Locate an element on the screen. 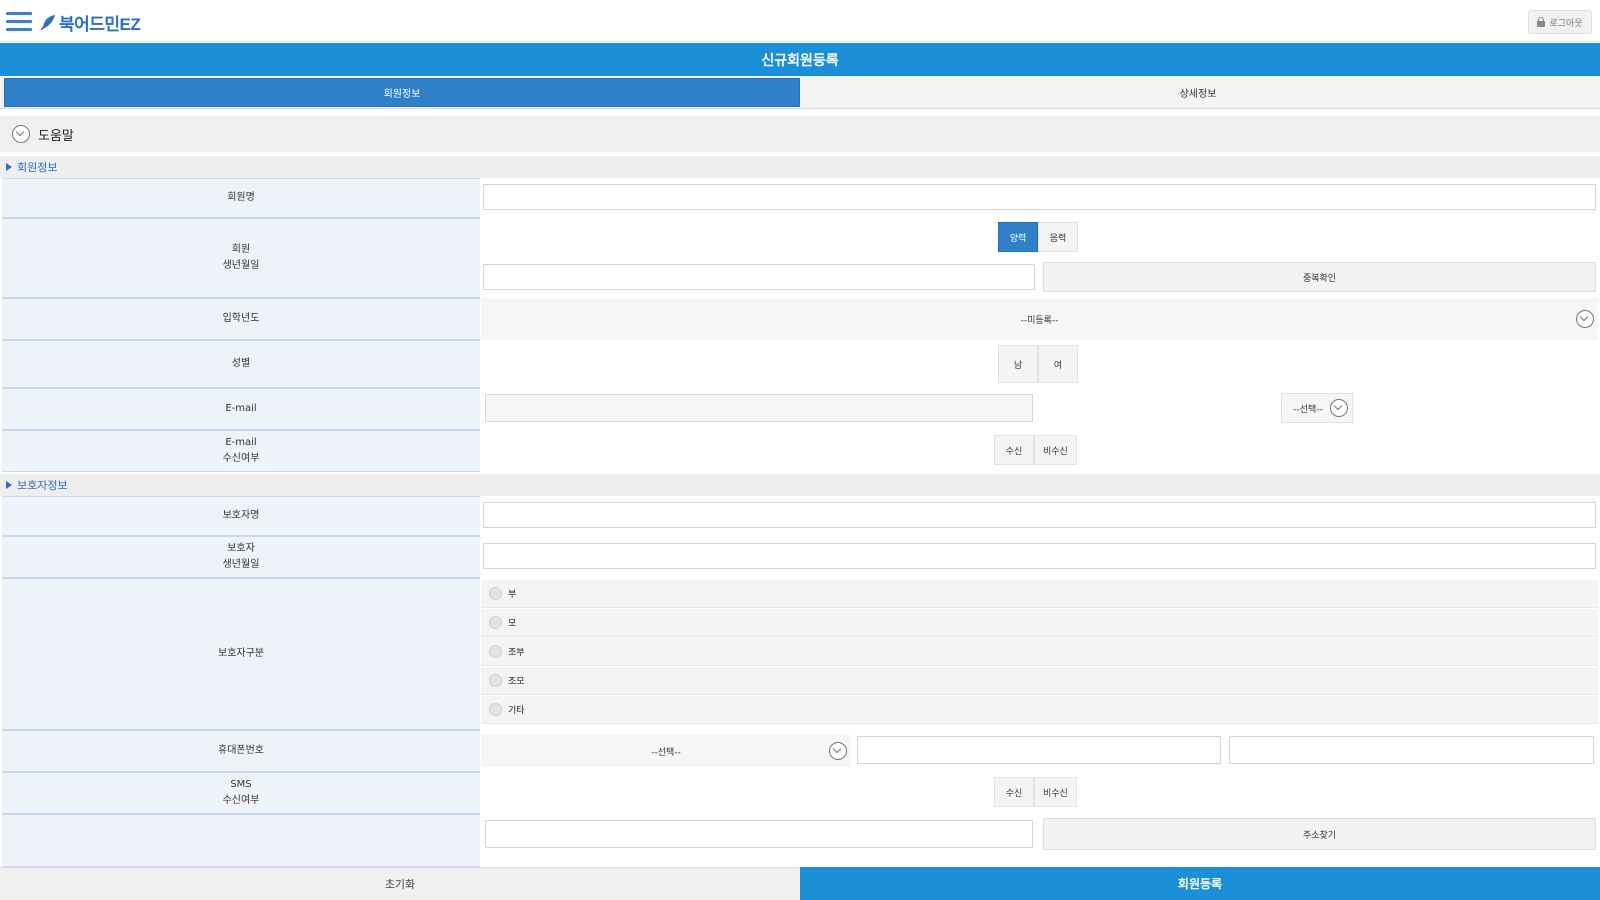 The height and width of the screenshot is (900, 1600). entry-year-select: --미등록-- is located at coordinates (1039, 319).